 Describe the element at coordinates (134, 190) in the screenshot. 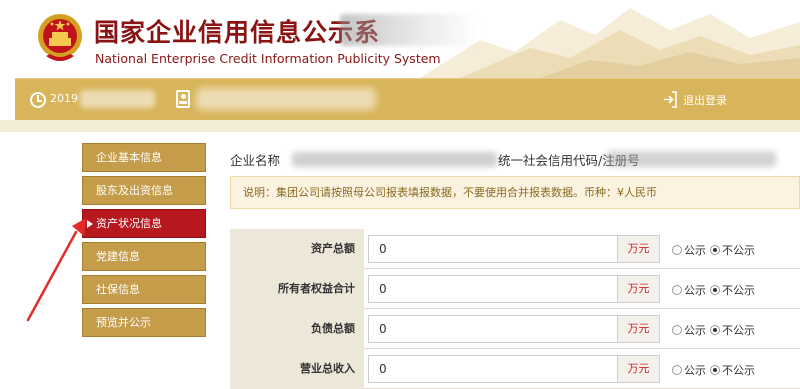

I see `sidebar-item-label: 股东及出资信息` at that location.